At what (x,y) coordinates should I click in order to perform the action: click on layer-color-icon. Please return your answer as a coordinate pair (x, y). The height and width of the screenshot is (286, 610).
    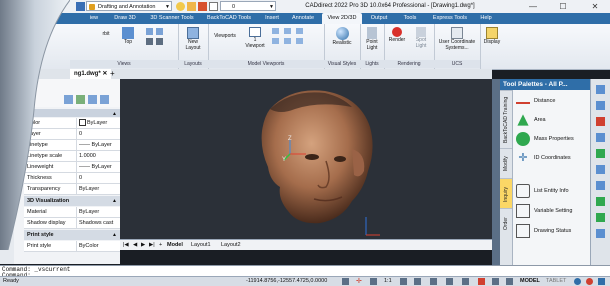
    Looking at the image, I should click on (213, 6).